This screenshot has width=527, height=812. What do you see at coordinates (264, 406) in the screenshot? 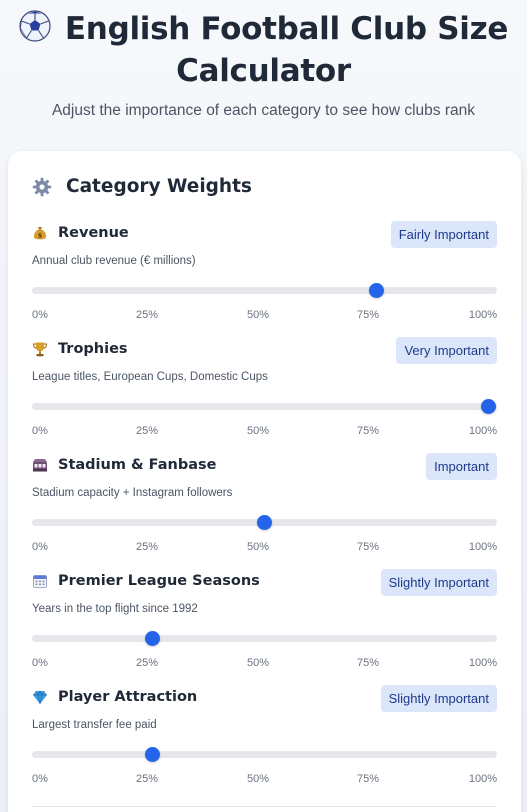
I see `trophies-weight-slider` at bounding box center [264, 406].